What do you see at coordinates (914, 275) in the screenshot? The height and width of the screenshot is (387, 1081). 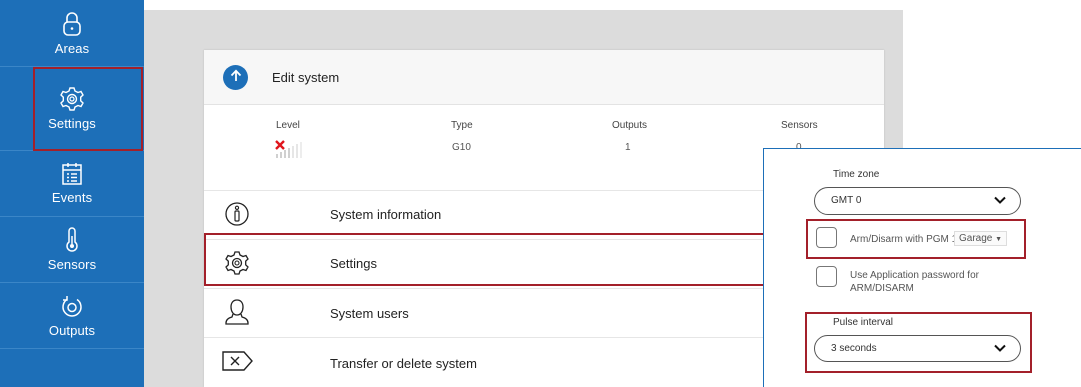 I see `app-password-label-line-1: Use Application password for` at bounding box center [914, 275].